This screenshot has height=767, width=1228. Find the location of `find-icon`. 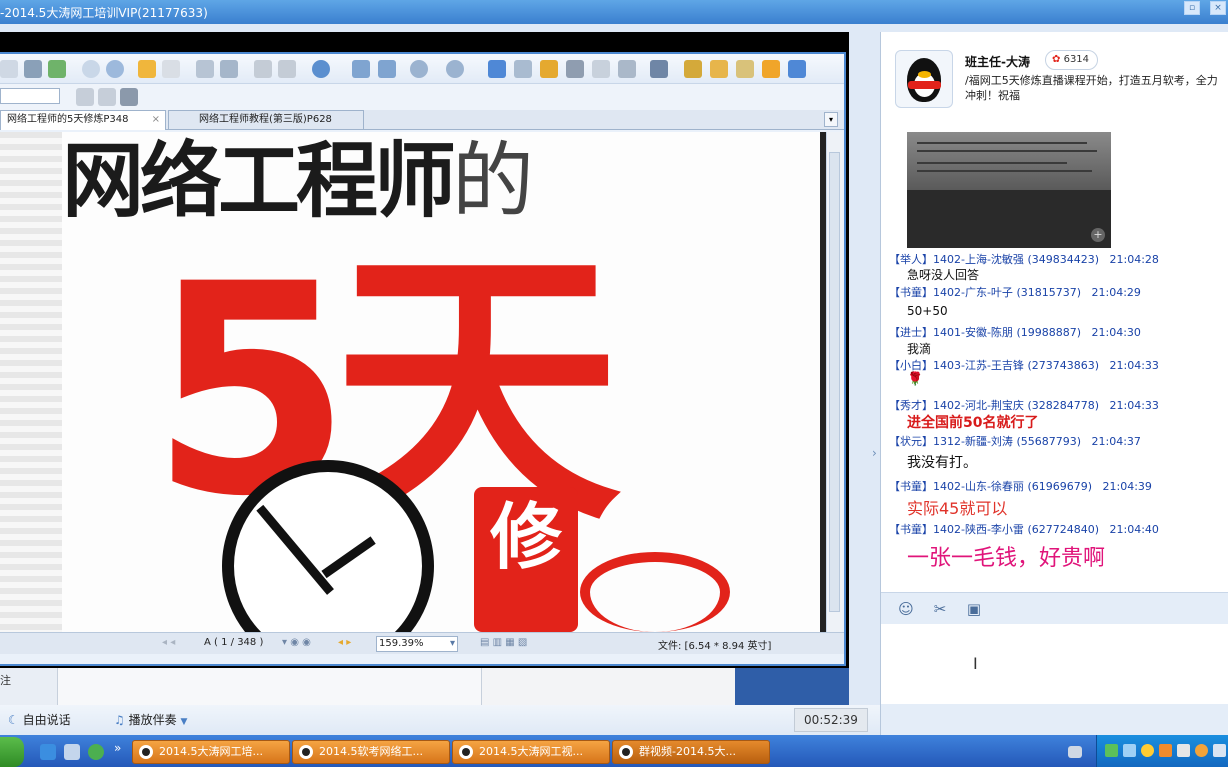

find-icon is located at coordinates (575, 69).